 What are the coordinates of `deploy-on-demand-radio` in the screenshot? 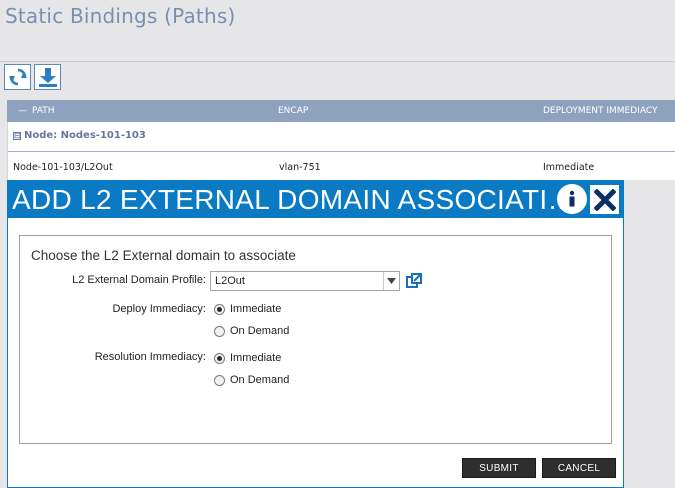 It's located at (219, 331).